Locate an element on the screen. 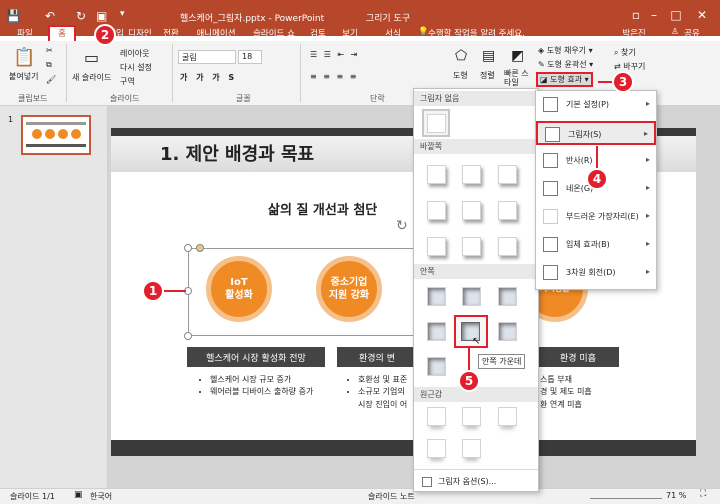 The height and width of the screenshot is (504, 720). slide-thumbnail-pane is located at coordinates (54, 297).